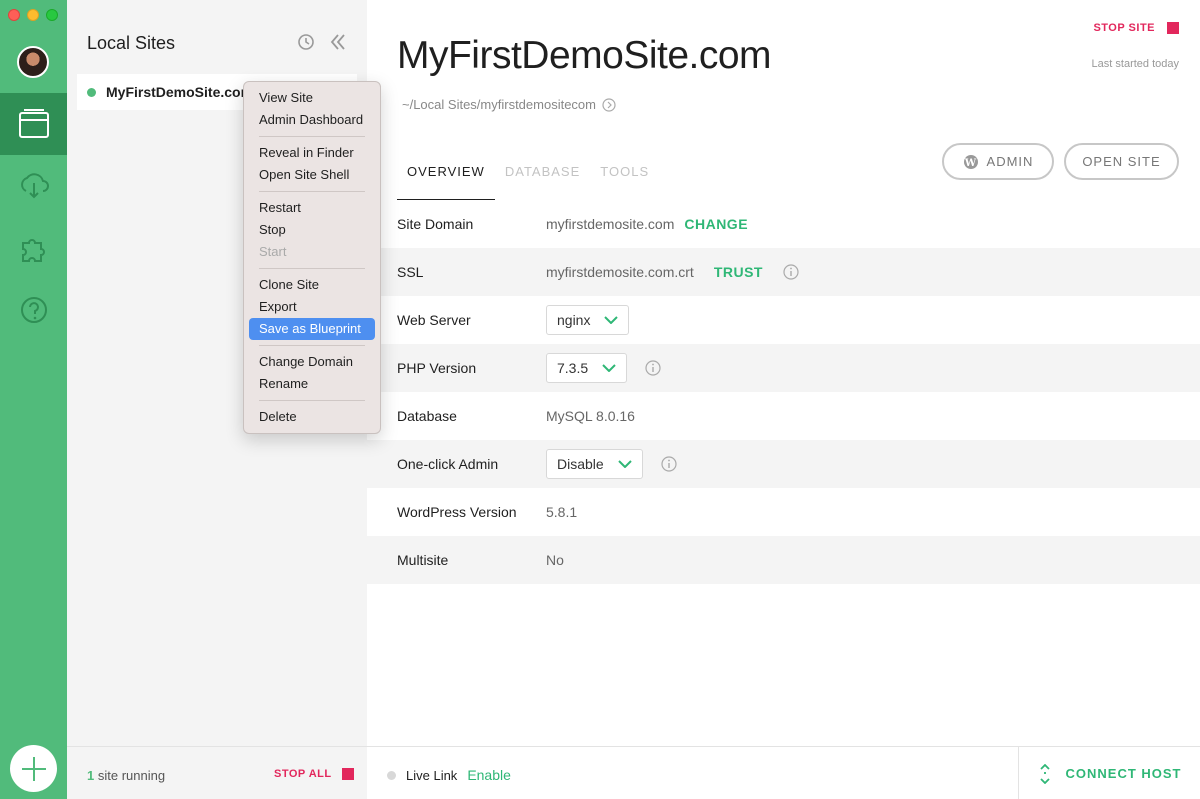  What do you see at coordinates (434, 320) in the screenshot?
I see `web-server-label: Web Server` at bounding box center [434, 320].